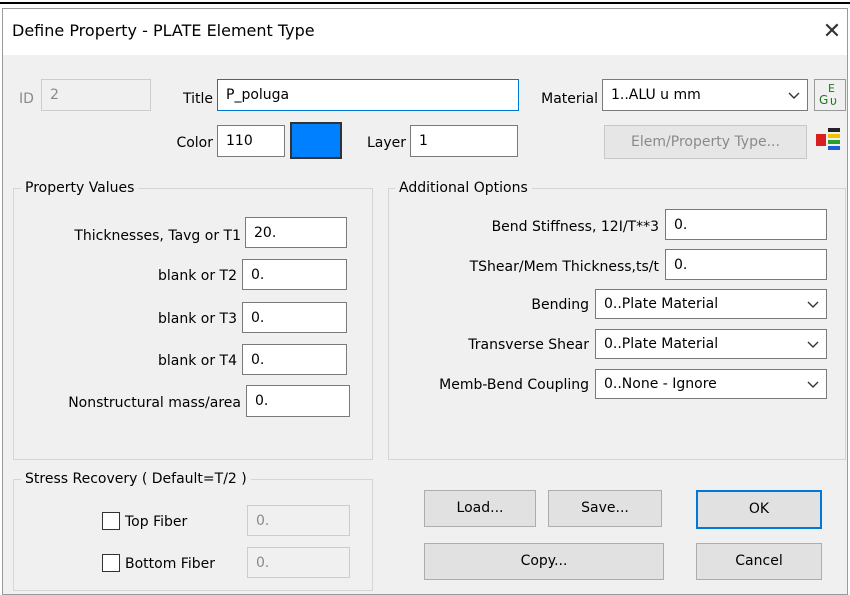 The height and width of the screenshot is (595, 850). What do you see at coordinates (823, 100) in the screenshot?
I see `svg-text: G` at bounding box center [823, 100].